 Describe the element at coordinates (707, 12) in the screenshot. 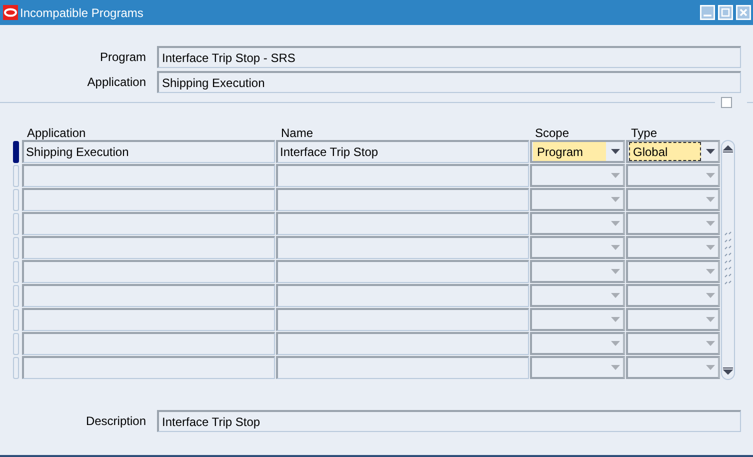

I see `minimize-icon` at that location.